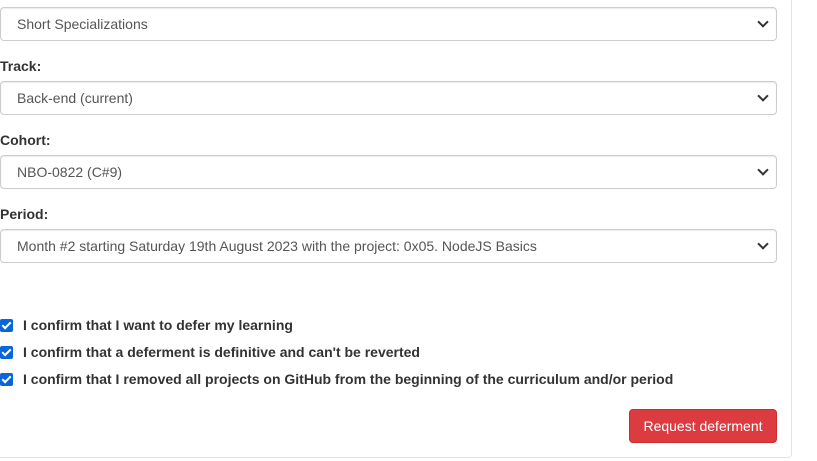 Image resolution: width=817 pixels, height=461 pixels. I want to click on confirm-defer-checkbox, so click(6, 325).